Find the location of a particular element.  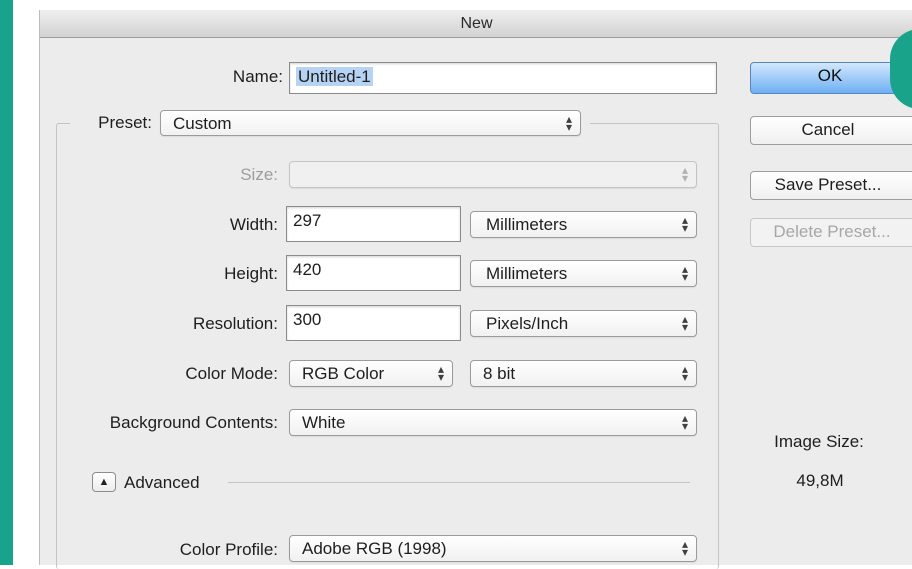

advanced-toggle-button: ▲ is located at coordinates (104, 482).